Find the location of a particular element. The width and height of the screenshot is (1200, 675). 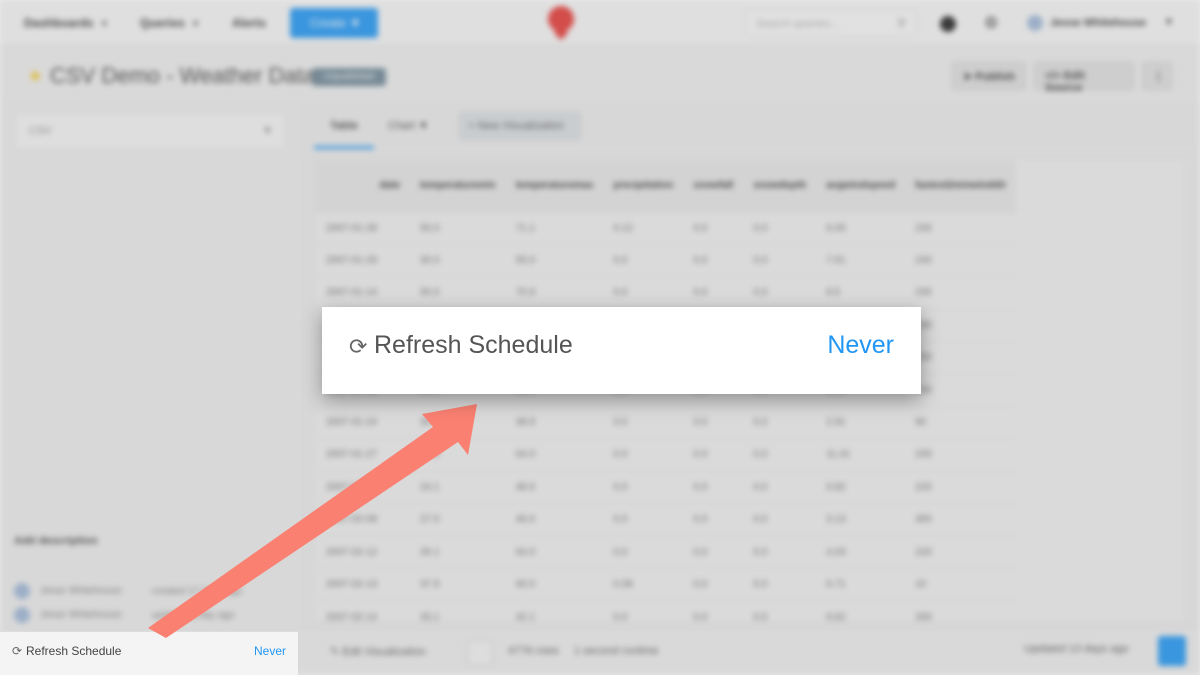

refresh-schedule-row: ⟳ Refresh Schedule Never is located at coordinates (149, 653).